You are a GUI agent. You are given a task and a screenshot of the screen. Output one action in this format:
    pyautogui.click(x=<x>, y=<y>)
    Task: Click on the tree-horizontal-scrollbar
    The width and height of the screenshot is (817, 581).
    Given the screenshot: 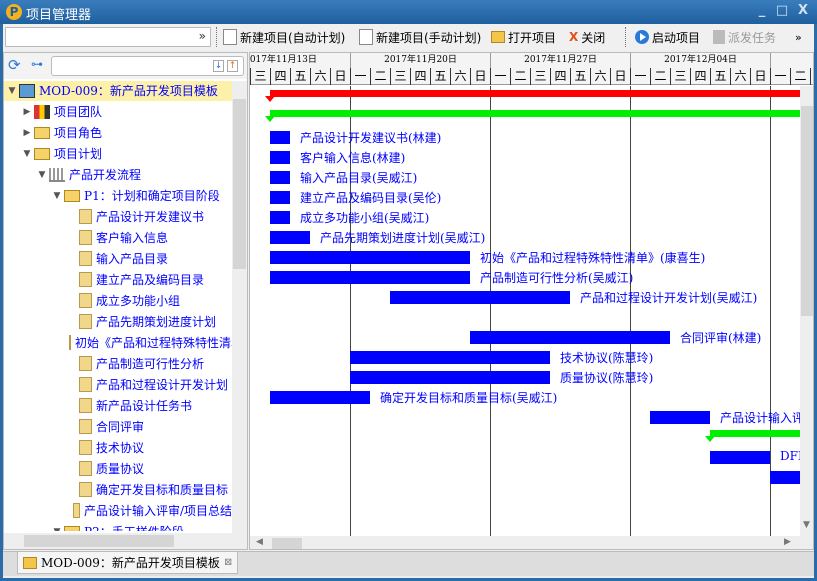 What is the action you would take?
    pyautogui.click(x=125, y=541)
    